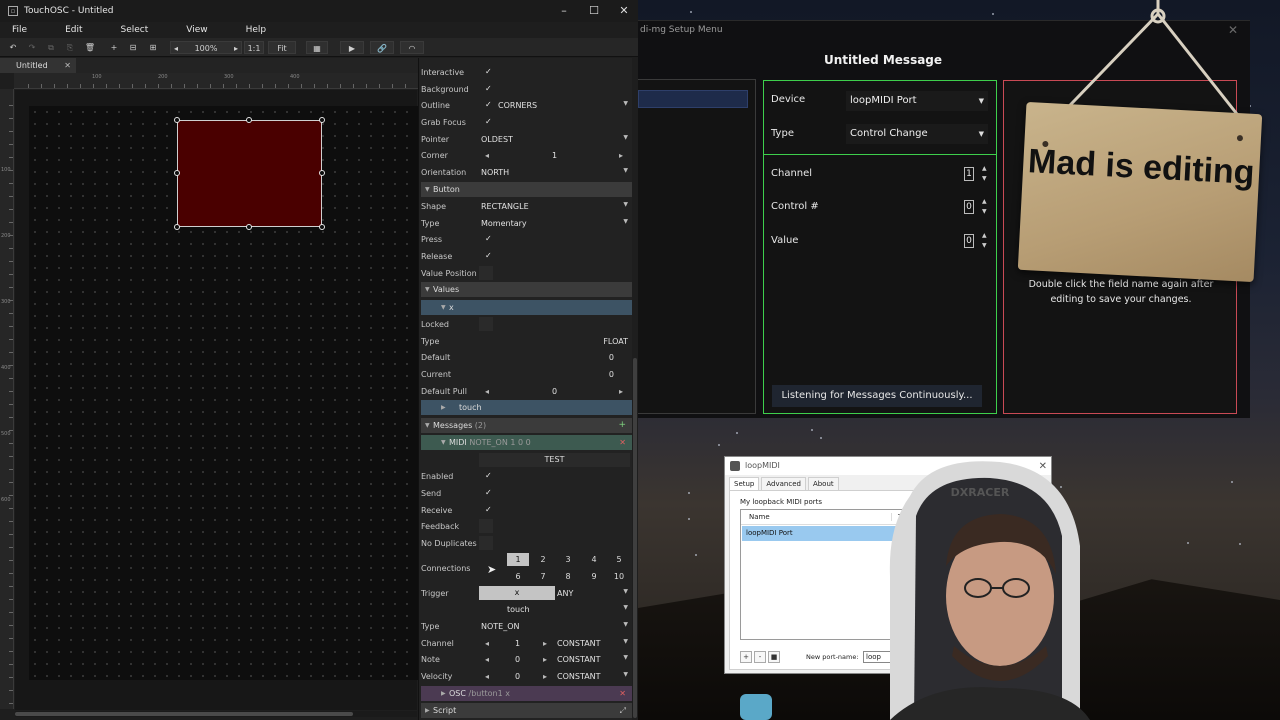  Describe the element at coordinates (184, 714) in the screenshot. I see `scroll-thumb` at that location.